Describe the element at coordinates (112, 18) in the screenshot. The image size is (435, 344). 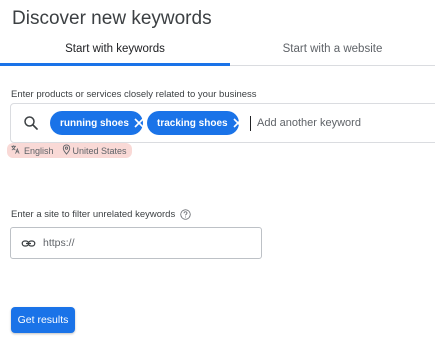
I see `page-title: Discover new keywords` at that location.